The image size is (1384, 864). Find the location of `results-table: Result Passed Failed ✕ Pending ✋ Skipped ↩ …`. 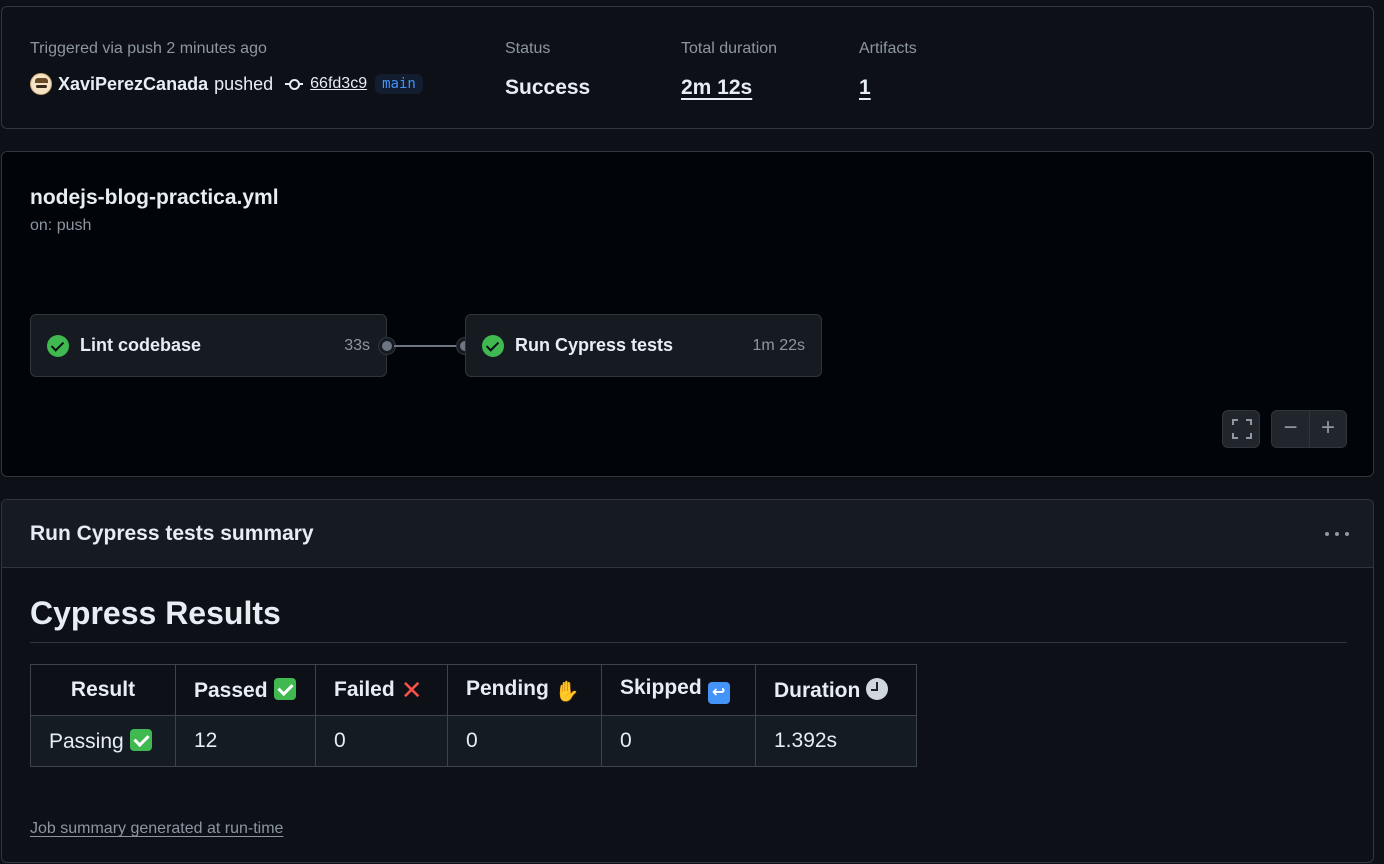

results-table: Result Passed Failed ✕ Pending ✋ Skipped ↩ … is located at coordinates (473, 715).